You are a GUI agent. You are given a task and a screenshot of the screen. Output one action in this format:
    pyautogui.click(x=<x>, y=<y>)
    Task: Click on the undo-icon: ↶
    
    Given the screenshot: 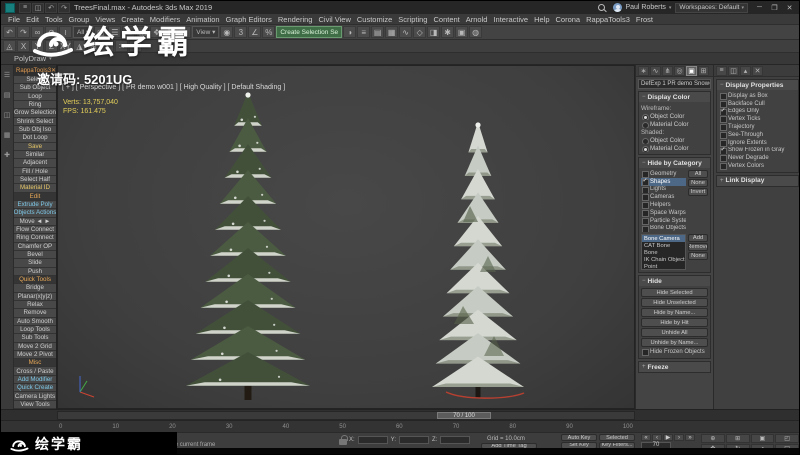 What is the action you would take?
    pyautogui.click(x=9, y=32)
    